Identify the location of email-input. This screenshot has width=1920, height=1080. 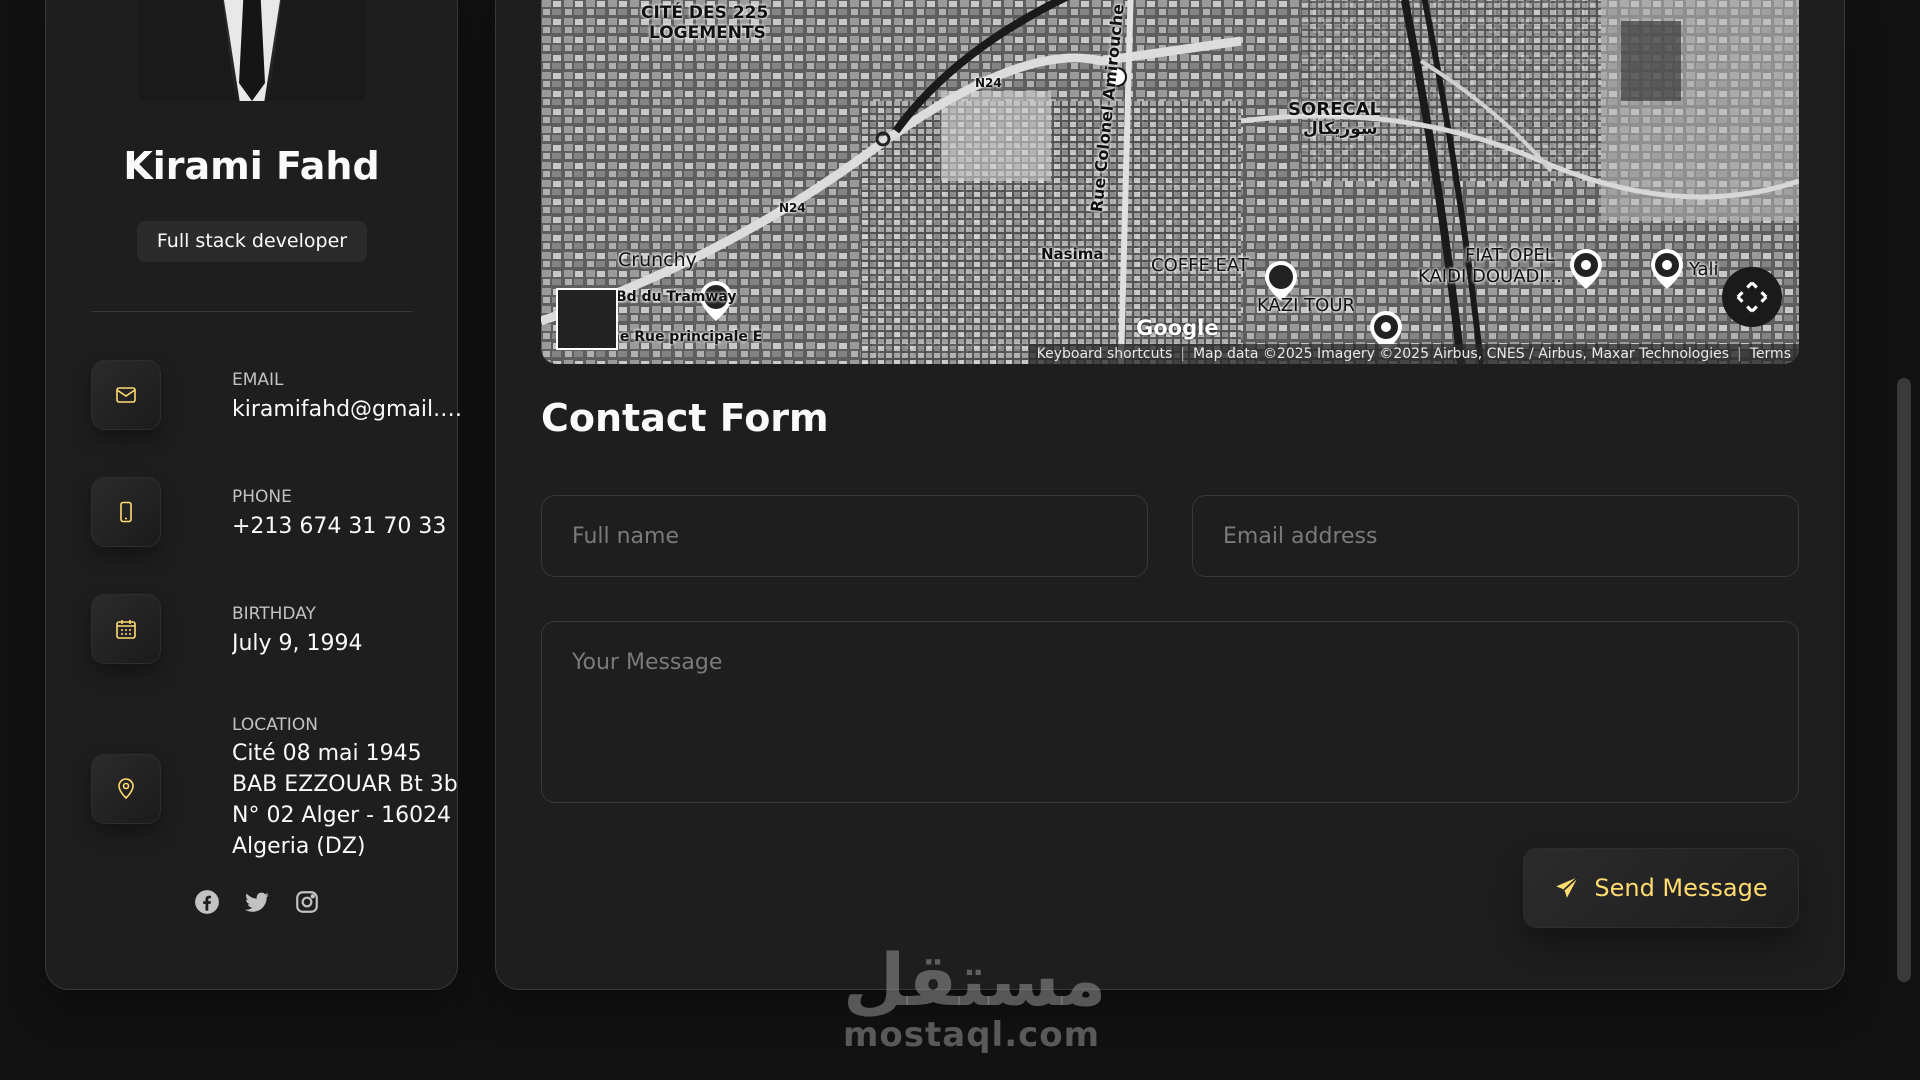
(1495, 536).